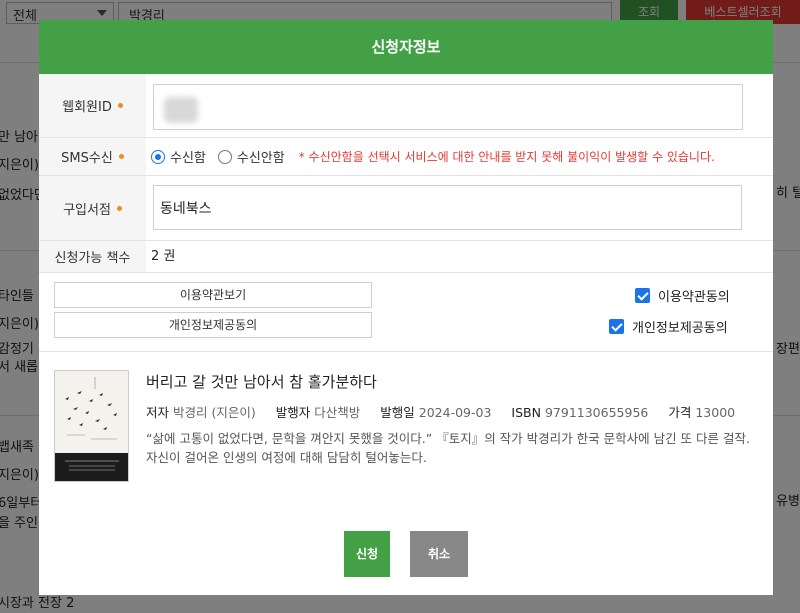 This screenshot has height=613, width=800. I want to click on sms-radio-receive: 수신함, so click(178, 156).